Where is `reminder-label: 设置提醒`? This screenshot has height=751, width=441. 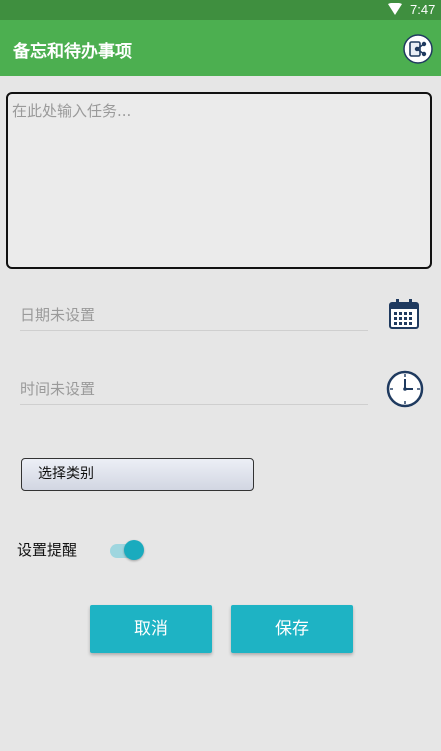 reminder-label: 设置提醒 is located at coordinates (47, 550).